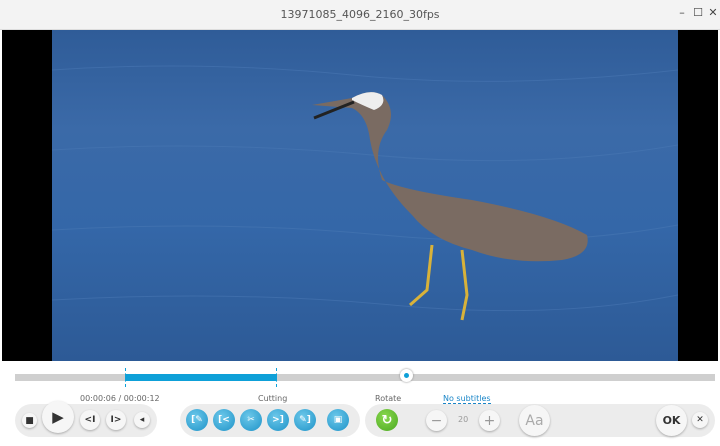 Image resolution: width=720 pixels, height=446 pixels. What do you see at coordinates (276, 377) in the screenshot?
I see `cut-end-marker` at bounding box center [276, 377].